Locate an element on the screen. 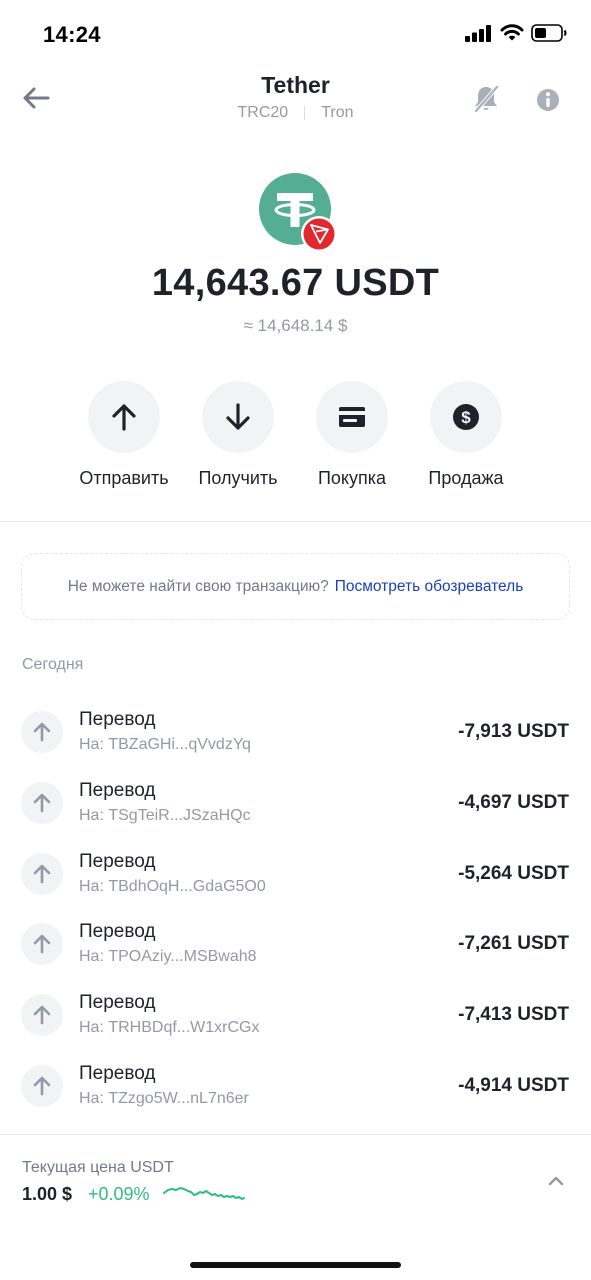  balance-amount: 14,643.67 USDT is located at coordinates (295, 283).